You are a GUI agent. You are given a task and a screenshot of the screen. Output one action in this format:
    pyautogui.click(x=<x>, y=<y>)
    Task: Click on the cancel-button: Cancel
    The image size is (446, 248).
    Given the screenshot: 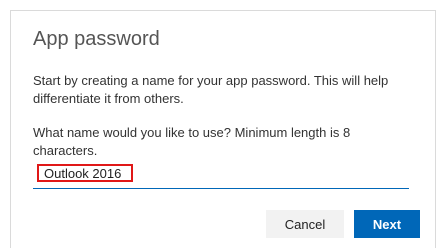 What is the action you would take?
    pyautogui.click(x=305, y=224)
    